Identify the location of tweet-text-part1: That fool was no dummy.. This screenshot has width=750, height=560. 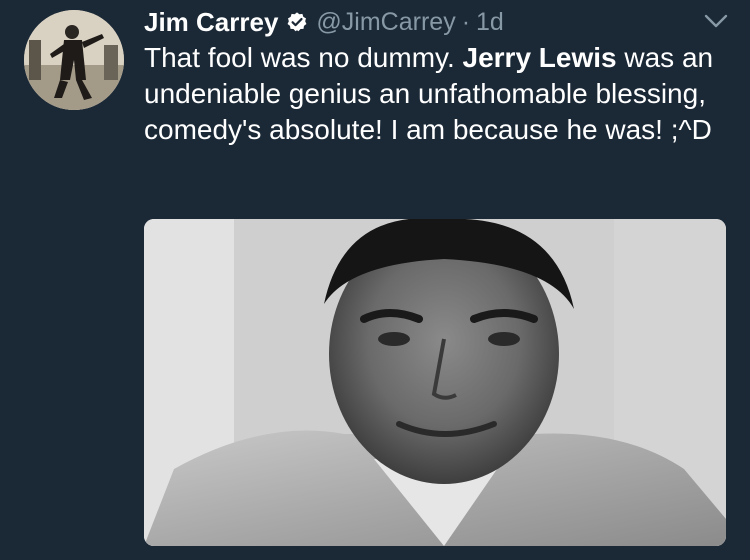
(303, 57).